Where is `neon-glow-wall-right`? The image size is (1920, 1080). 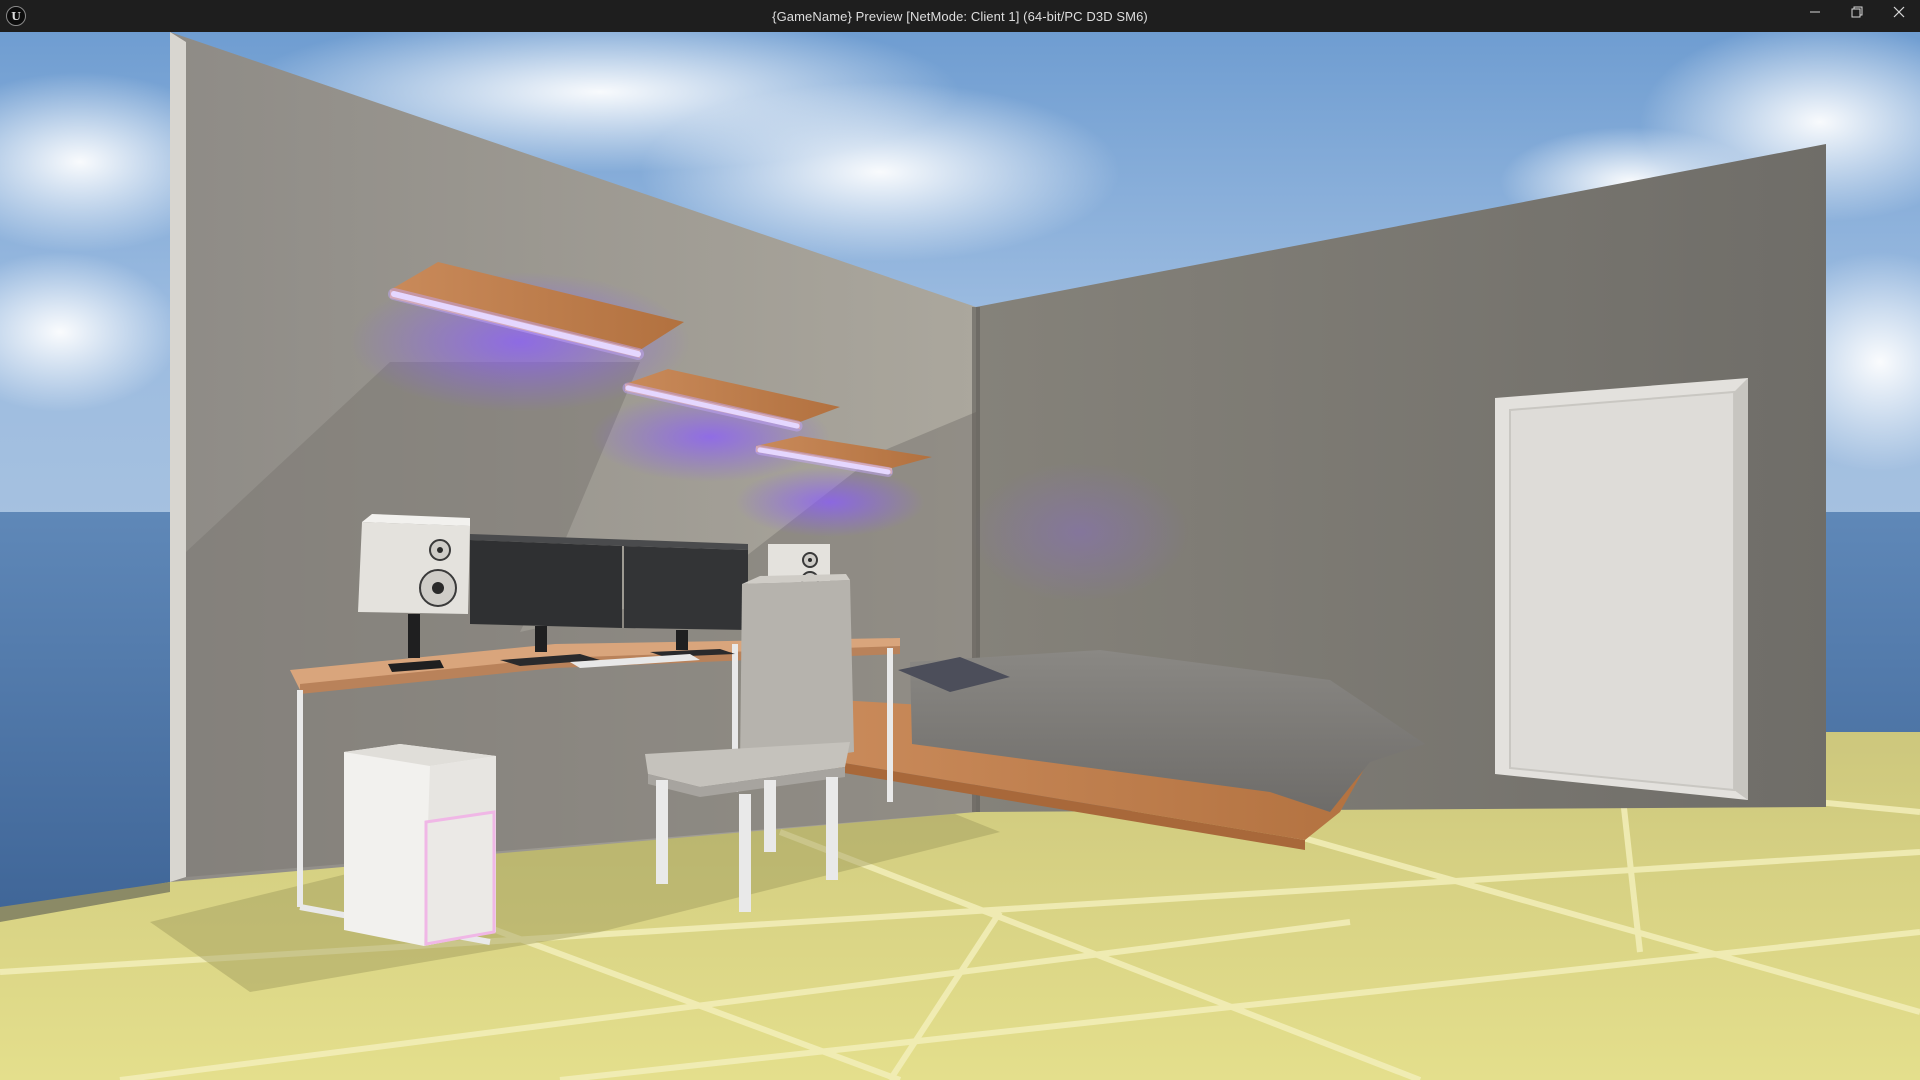 neon-glow-wall-right is located at coordinates (1080, 532).